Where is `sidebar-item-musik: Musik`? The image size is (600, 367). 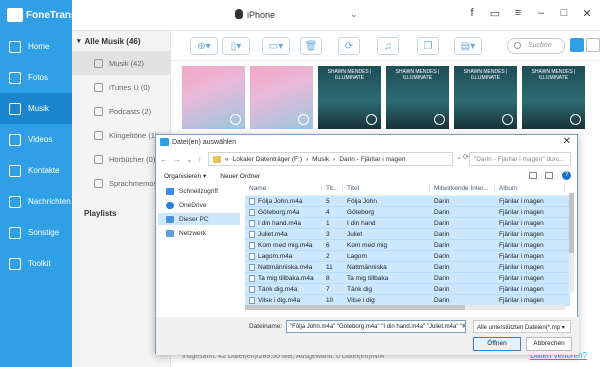
sidebar-item-musik: Musik is located at coordinates (36, 108).